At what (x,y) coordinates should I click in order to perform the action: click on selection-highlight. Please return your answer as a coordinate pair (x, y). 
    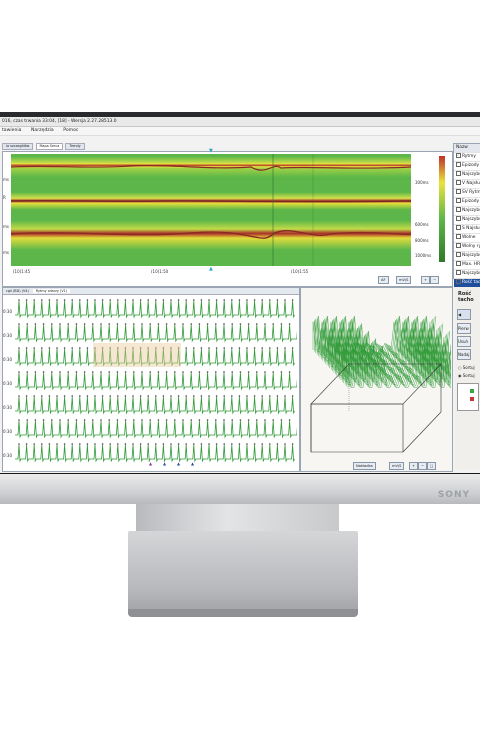
    Looking at the image, I should click on (137, 355).